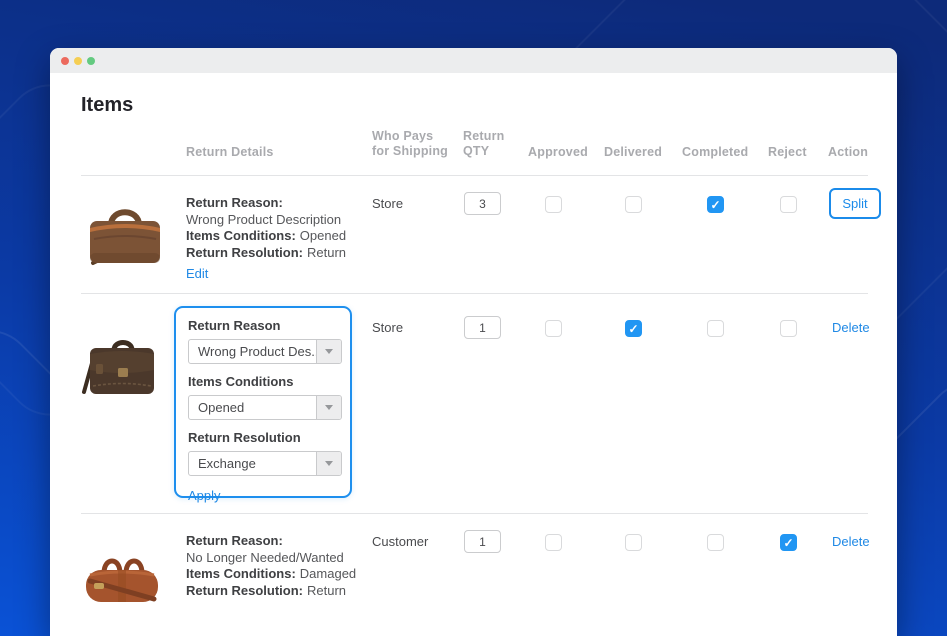 The image size is (947, 636). I want to click on column-header-approved: Approved, so click(558, 152).